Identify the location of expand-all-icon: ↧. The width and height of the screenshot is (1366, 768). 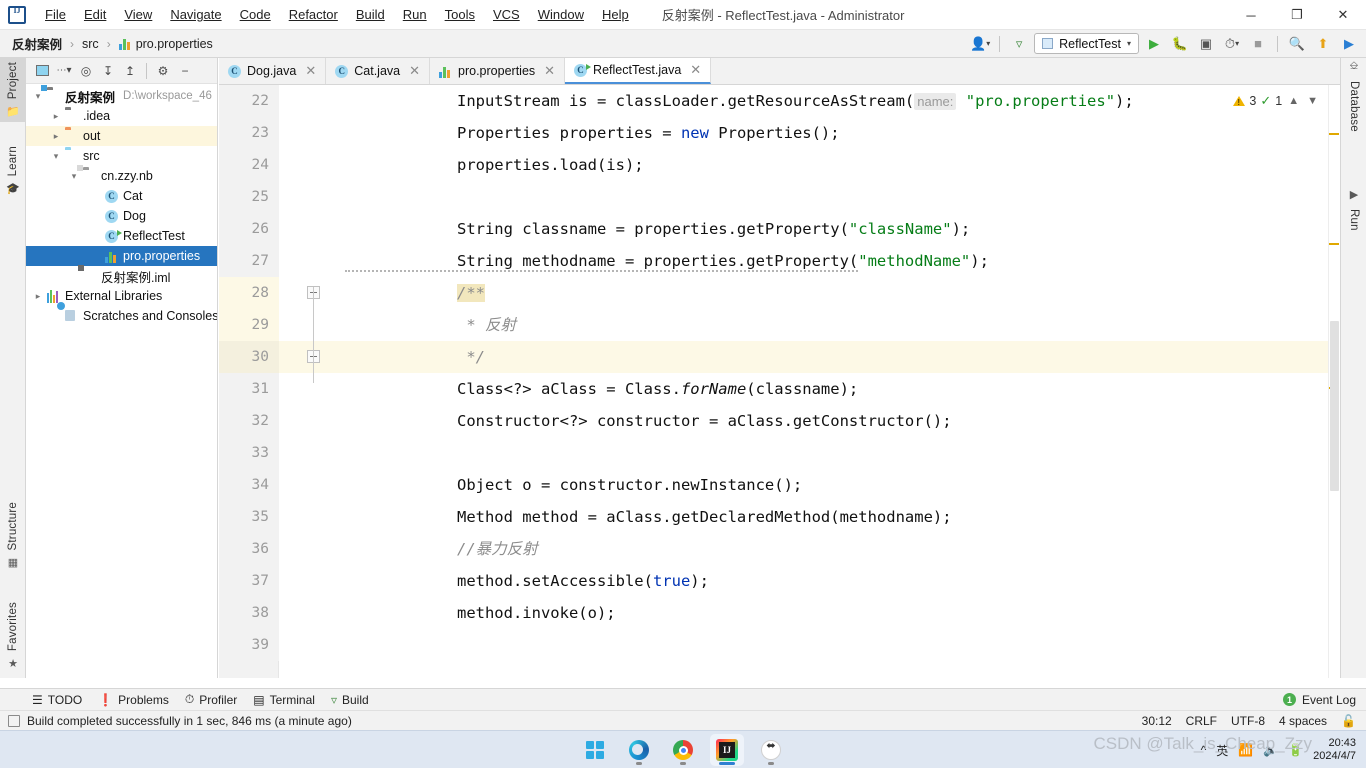
(108, 71).